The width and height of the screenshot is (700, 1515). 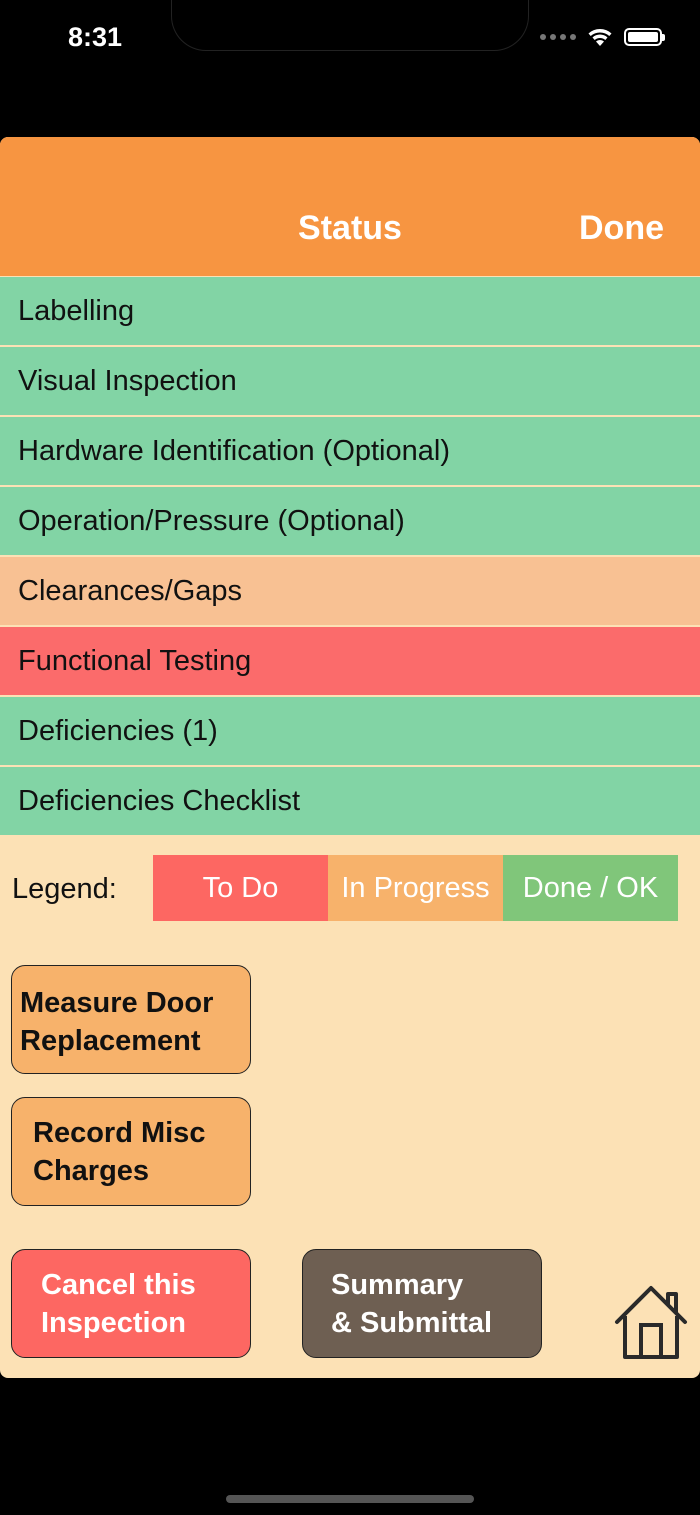 What do you see at coordinates (350, 731) in the screenshot?
I see `section-row-deficiencies: Deficiencies (1)` at bounding box center [350, 731].